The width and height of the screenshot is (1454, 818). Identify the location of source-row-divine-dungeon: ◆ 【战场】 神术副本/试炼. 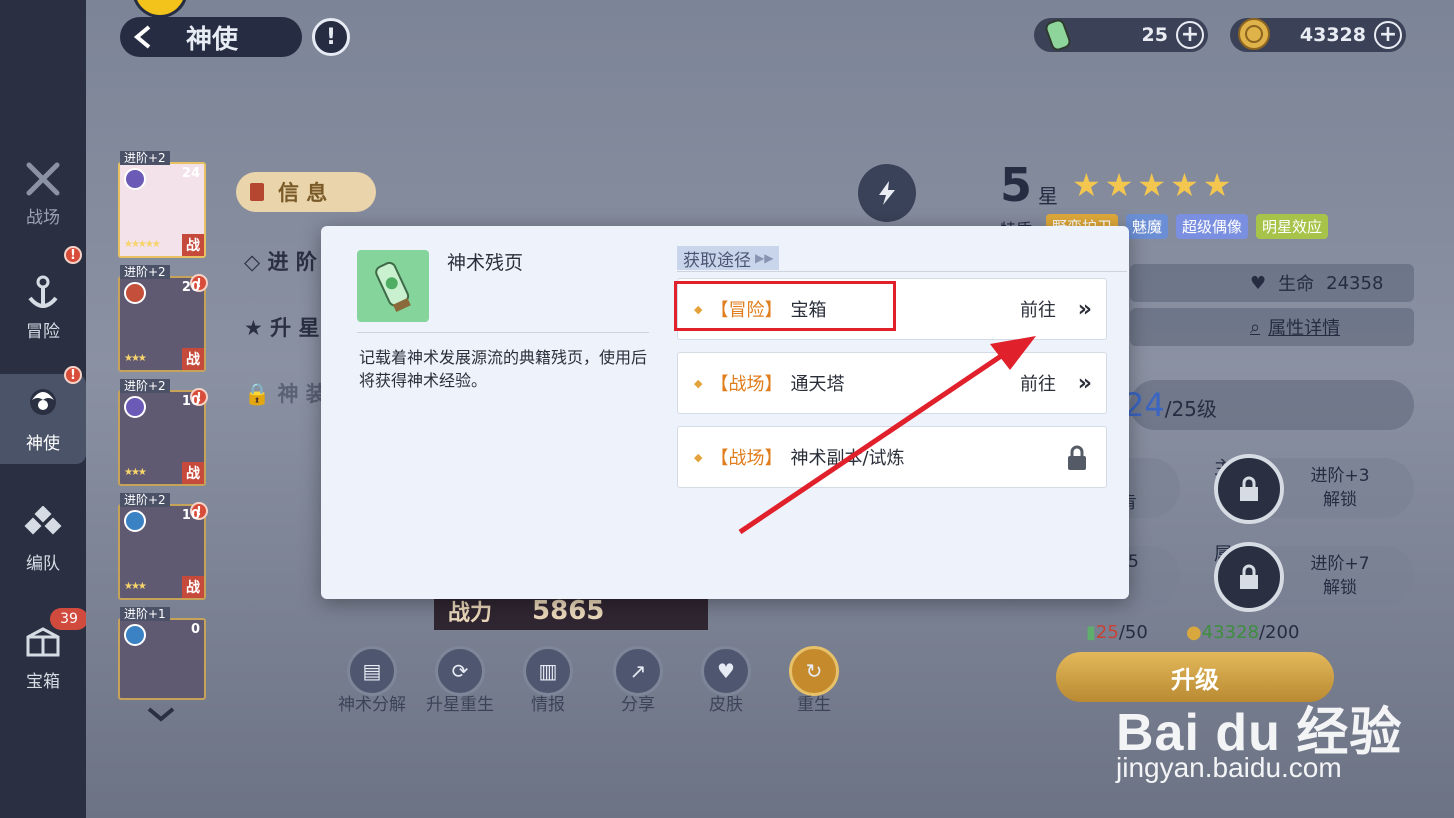
(892, 457).